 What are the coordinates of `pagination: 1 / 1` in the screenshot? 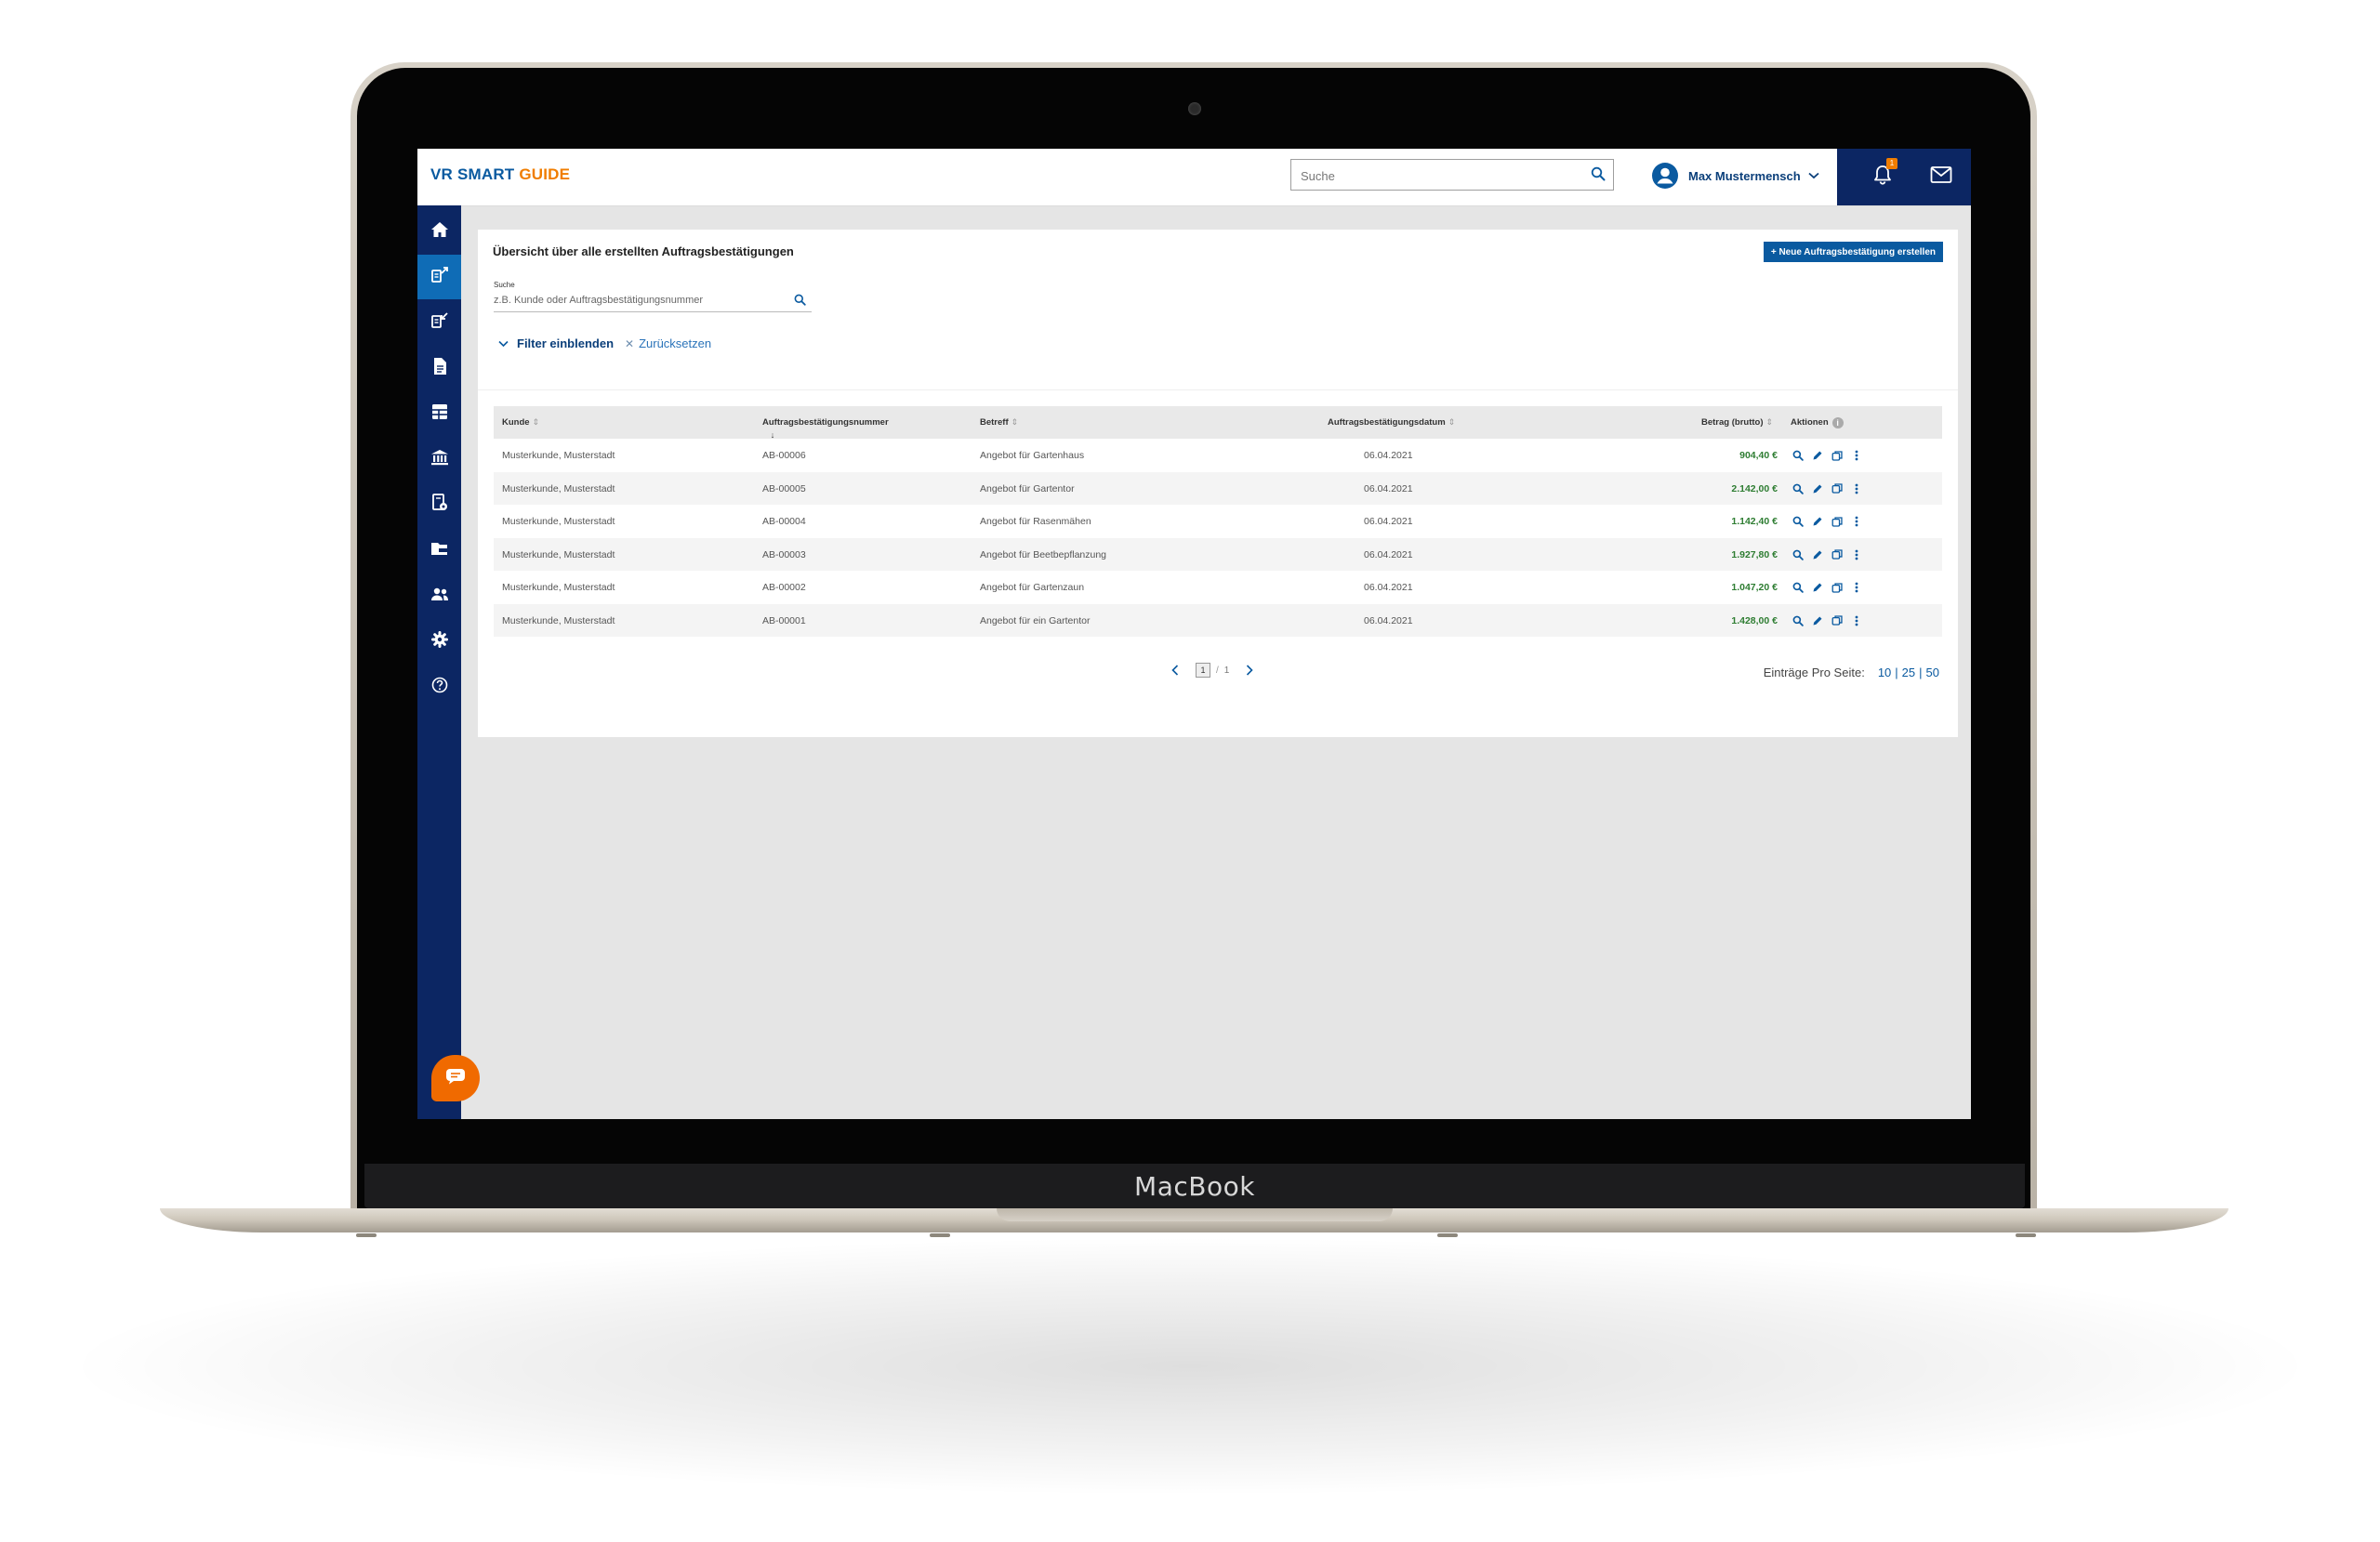 It's located at (1212, 670).